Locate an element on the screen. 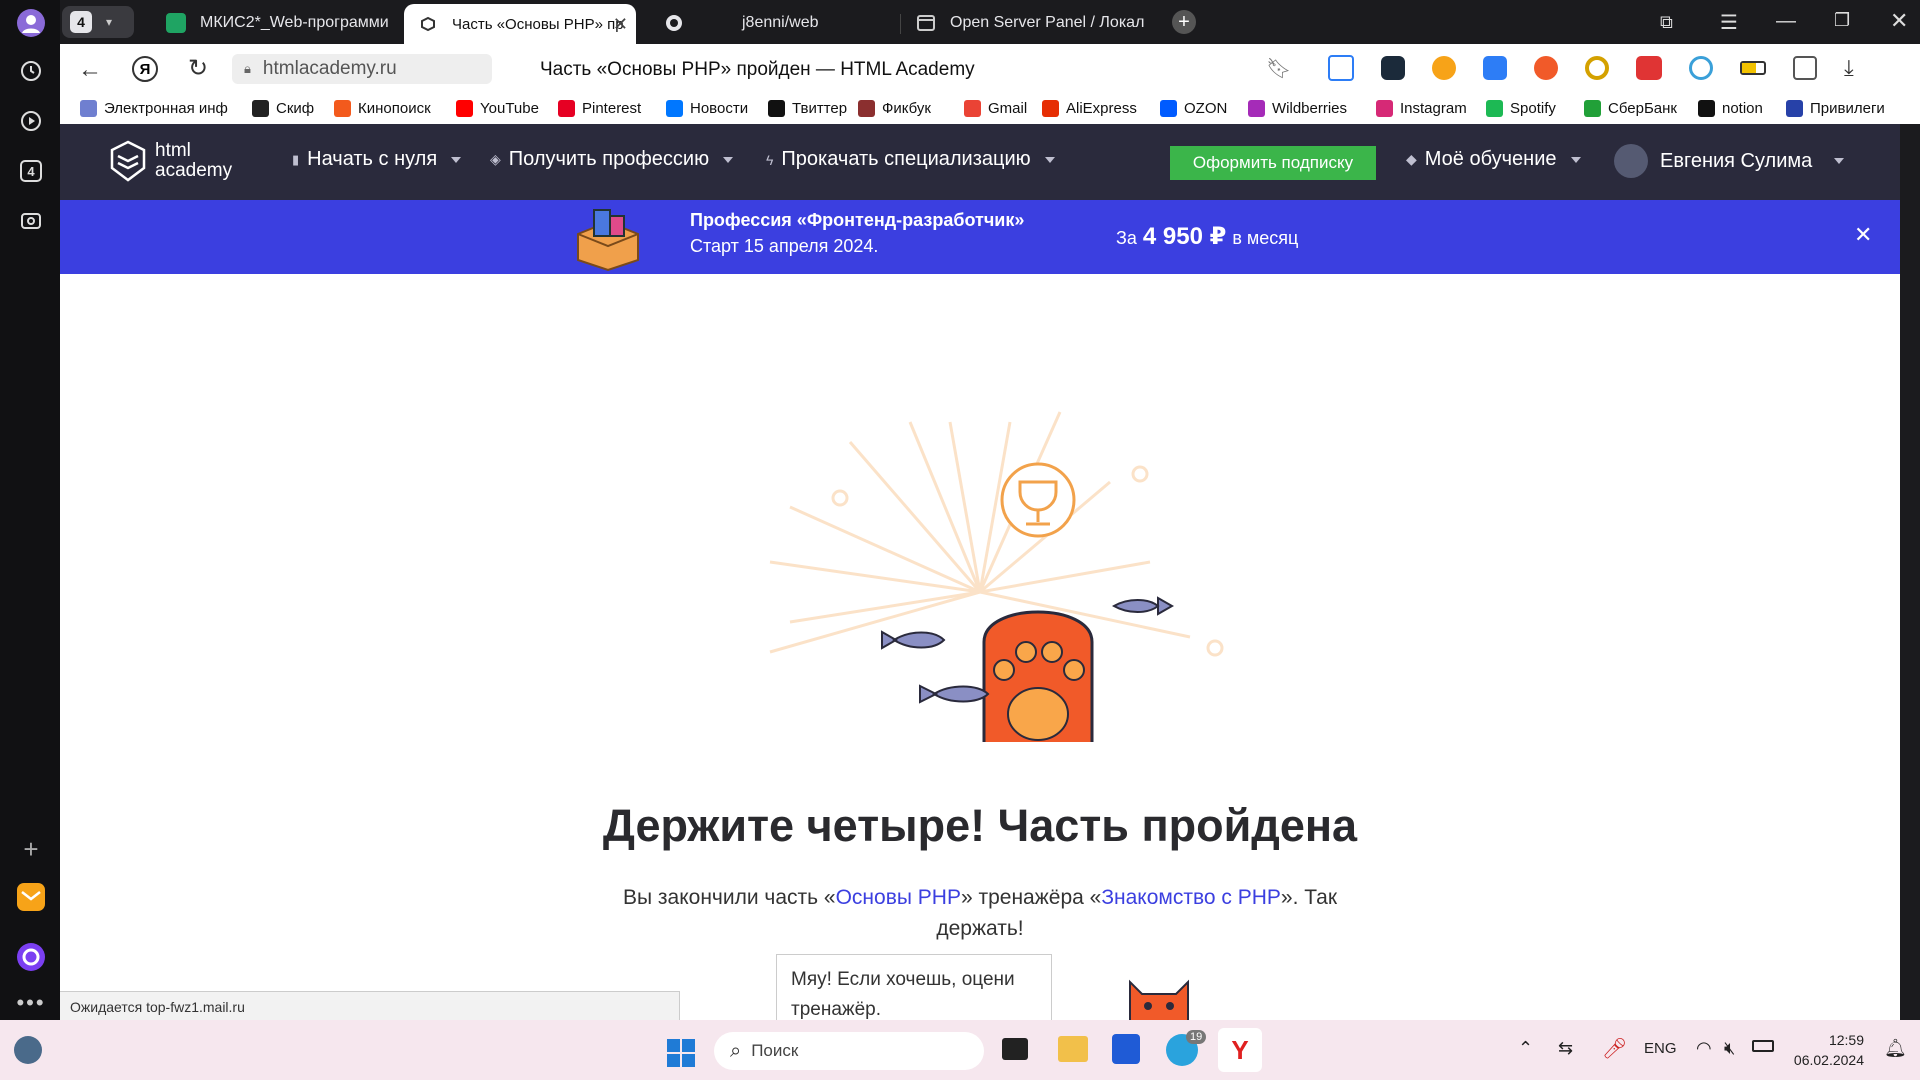 This screenshot has width=1920, height=1080. language-indicator: ENG is located at coordinates (1660, 1048).